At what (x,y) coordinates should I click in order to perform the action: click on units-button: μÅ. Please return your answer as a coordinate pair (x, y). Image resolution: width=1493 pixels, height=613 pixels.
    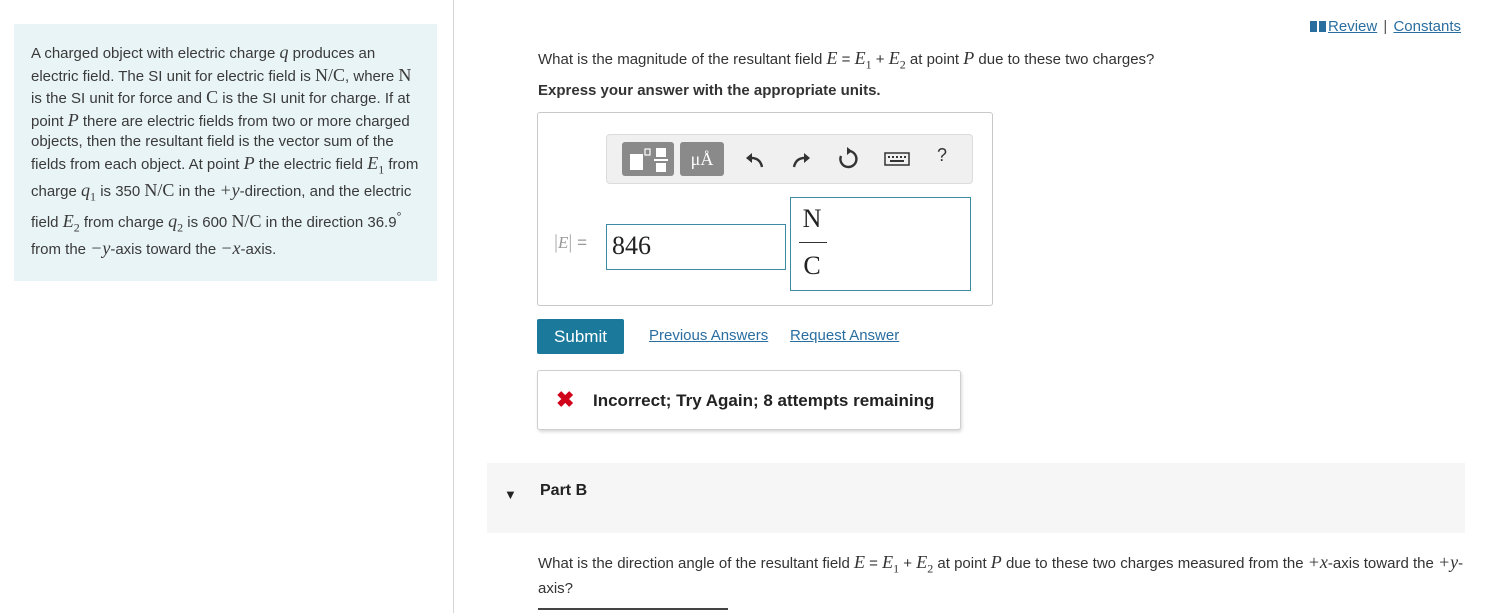
    Looking at the image, I should click on (702, 159).